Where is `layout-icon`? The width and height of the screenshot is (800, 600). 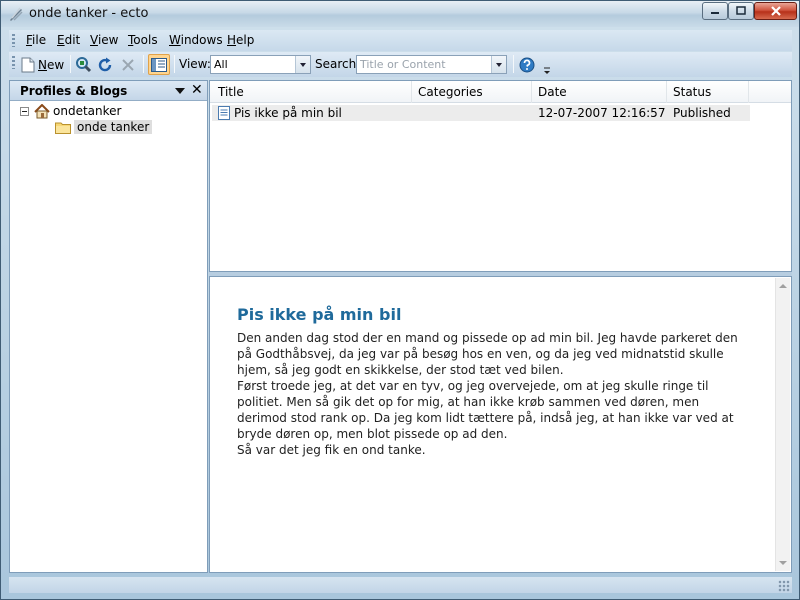 layout-icon is located at coordinates (159, 64).